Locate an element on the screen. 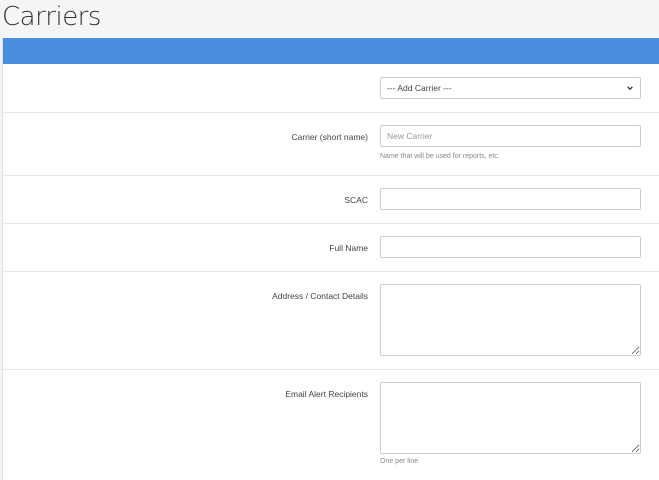 The height and width of the screenshot is (480, 659). carrier-select: --- Add Carrier --- is located at coordinates (510, 88).